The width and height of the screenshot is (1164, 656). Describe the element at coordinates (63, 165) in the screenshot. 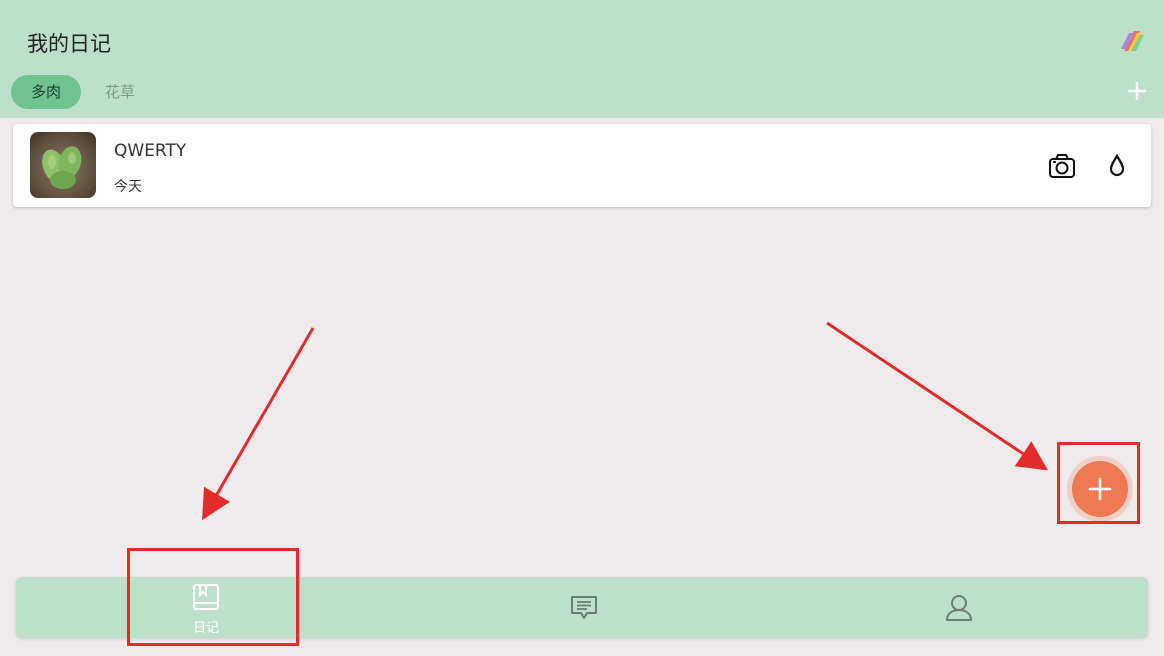

I see `plant-thumbnail` at that location.